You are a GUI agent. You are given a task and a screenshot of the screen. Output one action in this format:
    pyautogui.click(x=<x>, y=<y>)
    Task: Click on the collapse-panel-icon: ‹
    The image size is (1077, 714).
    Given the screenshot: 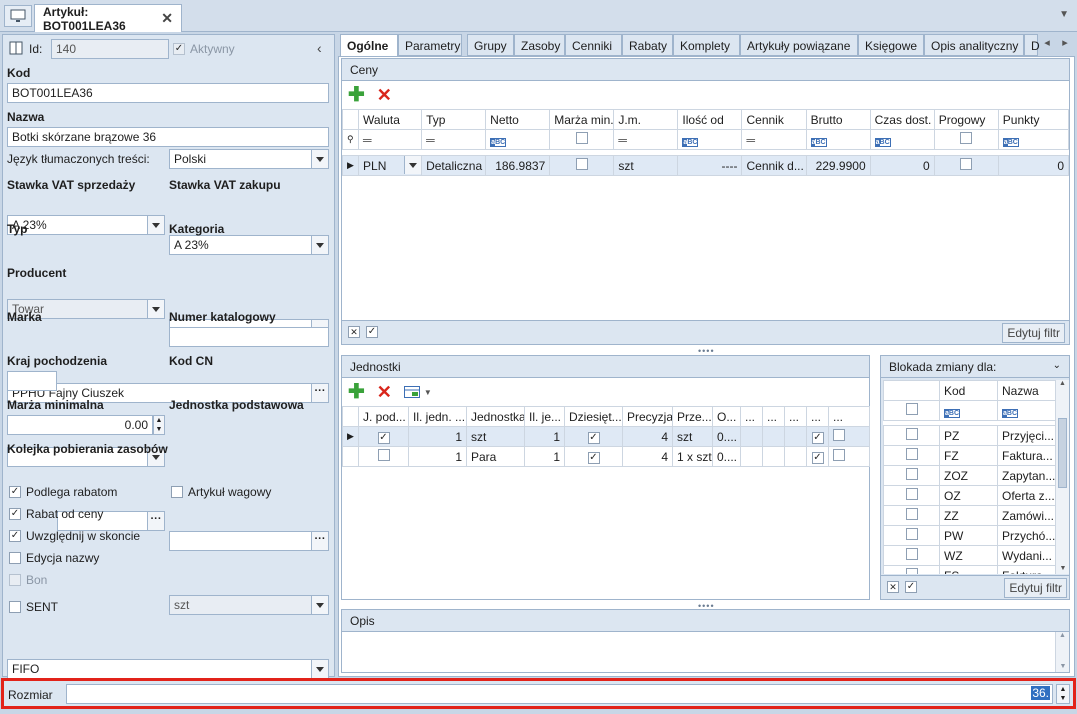 What is the action you would take?
    pyautogui.click(x=319, y=48)
    